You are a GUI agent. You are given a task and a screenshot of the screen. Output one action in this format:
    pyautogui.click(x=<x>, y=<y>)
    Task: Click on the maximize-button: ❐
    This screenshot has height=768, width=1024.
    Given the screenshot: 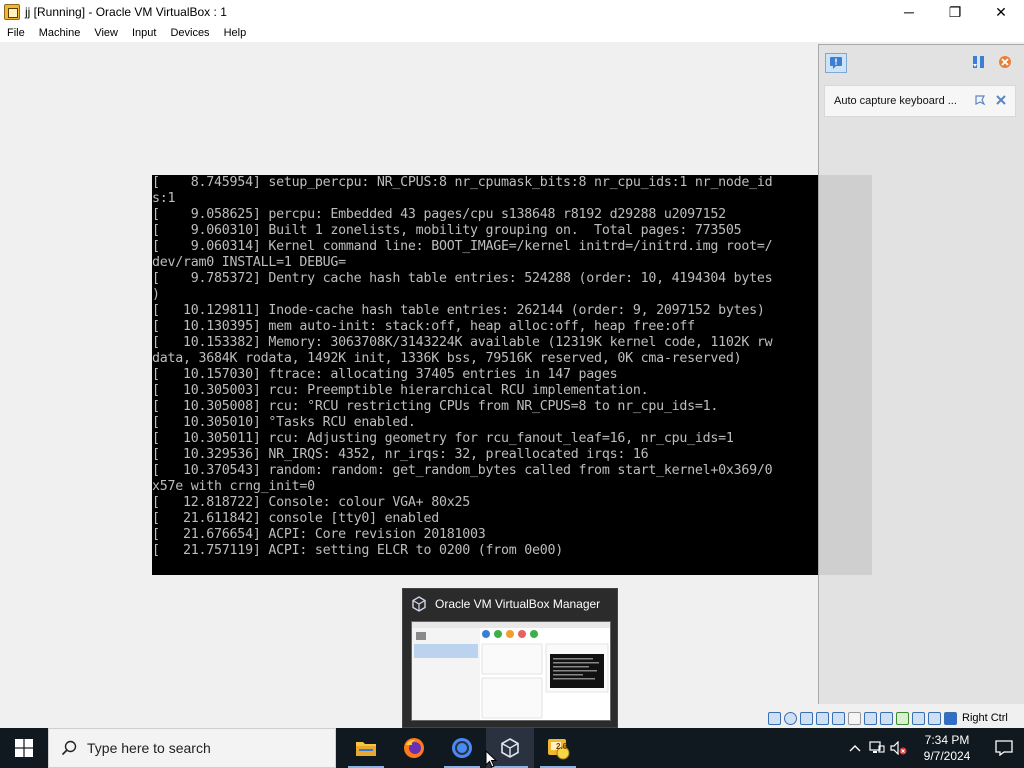 What is the action you would take?
    pyautogui.click(x=955, y=12)
    